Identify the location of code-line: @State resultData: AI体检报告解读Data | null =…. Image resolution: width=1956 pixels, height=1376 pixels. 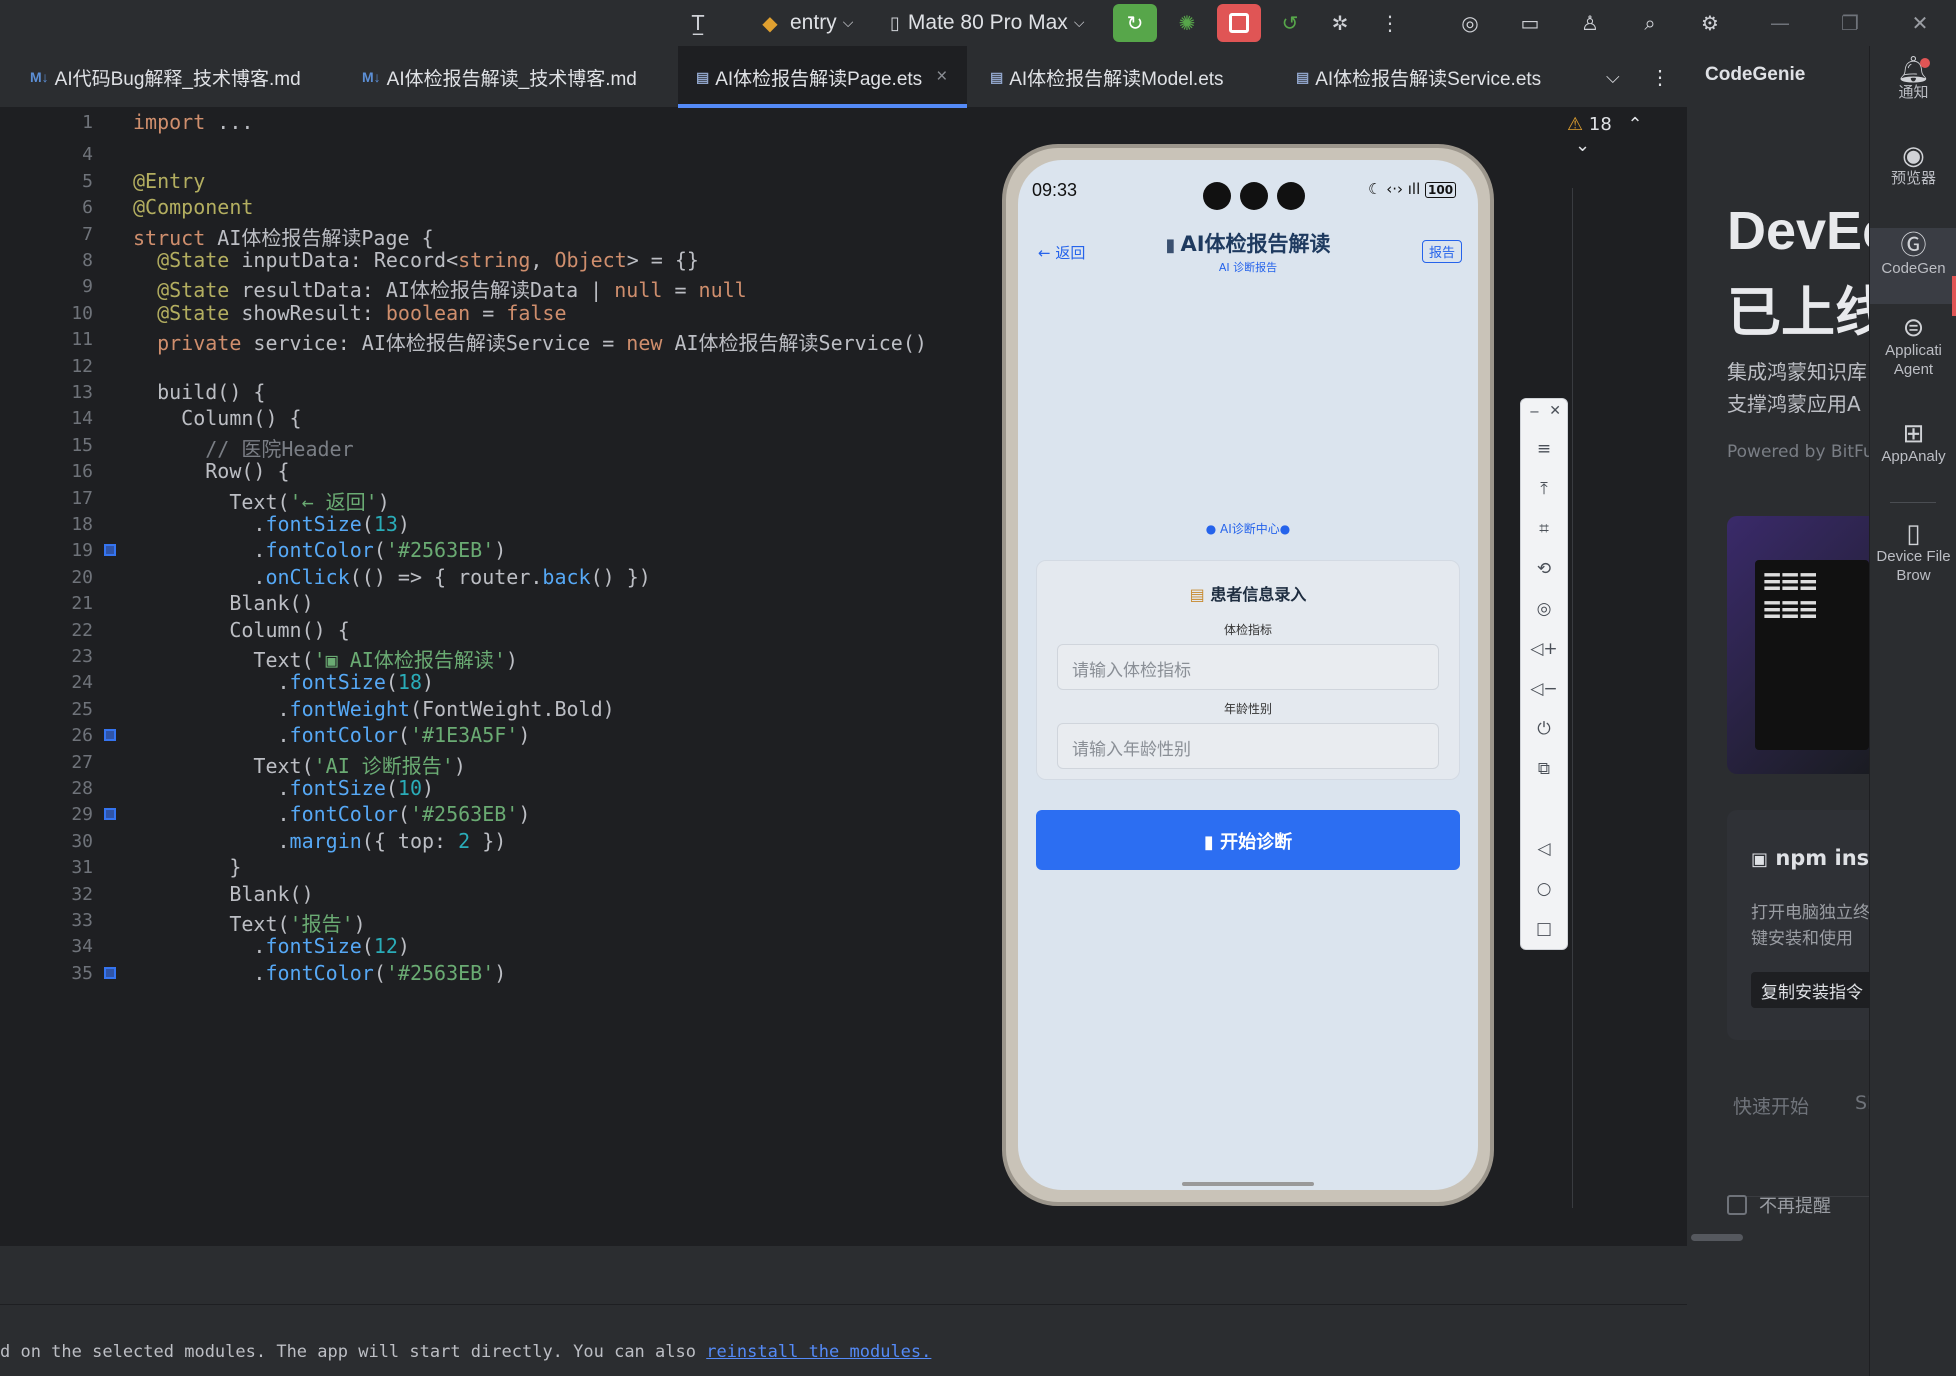
(440, 288).